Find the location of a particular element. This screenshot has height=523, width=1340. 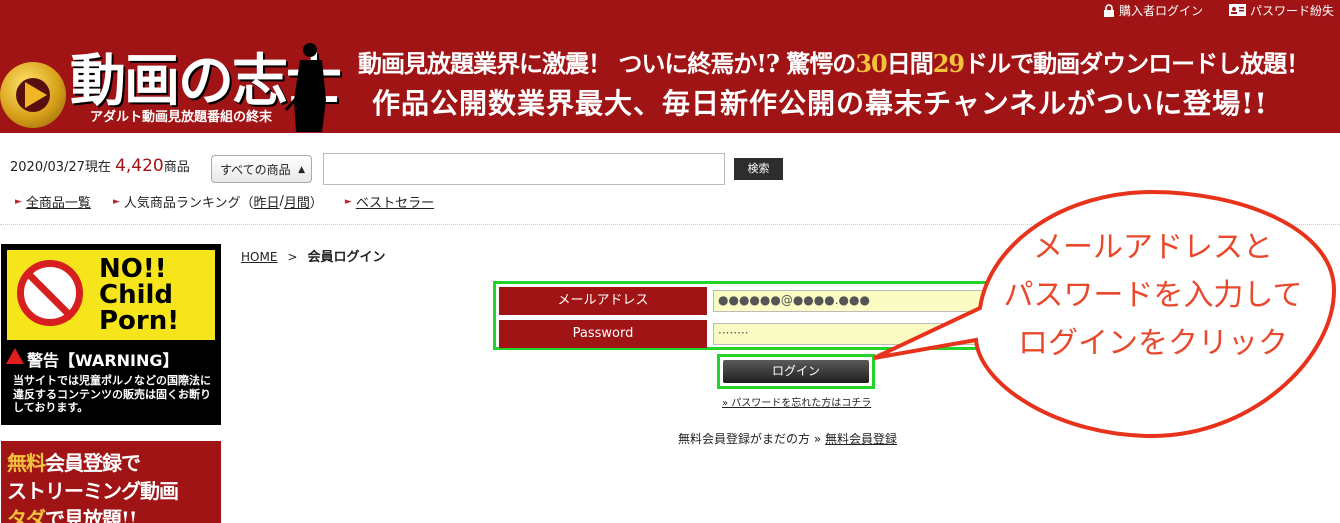

callout-line-2: パスワードを入力して is located at coordinates (1153, 295).